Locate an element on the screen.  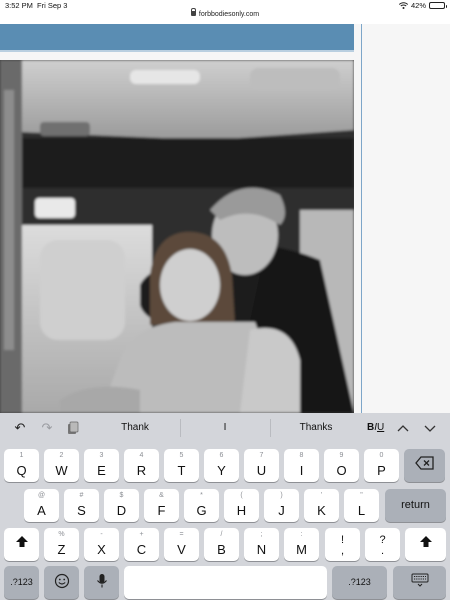
key-alt-label: " is located at coordinates (361, 495).